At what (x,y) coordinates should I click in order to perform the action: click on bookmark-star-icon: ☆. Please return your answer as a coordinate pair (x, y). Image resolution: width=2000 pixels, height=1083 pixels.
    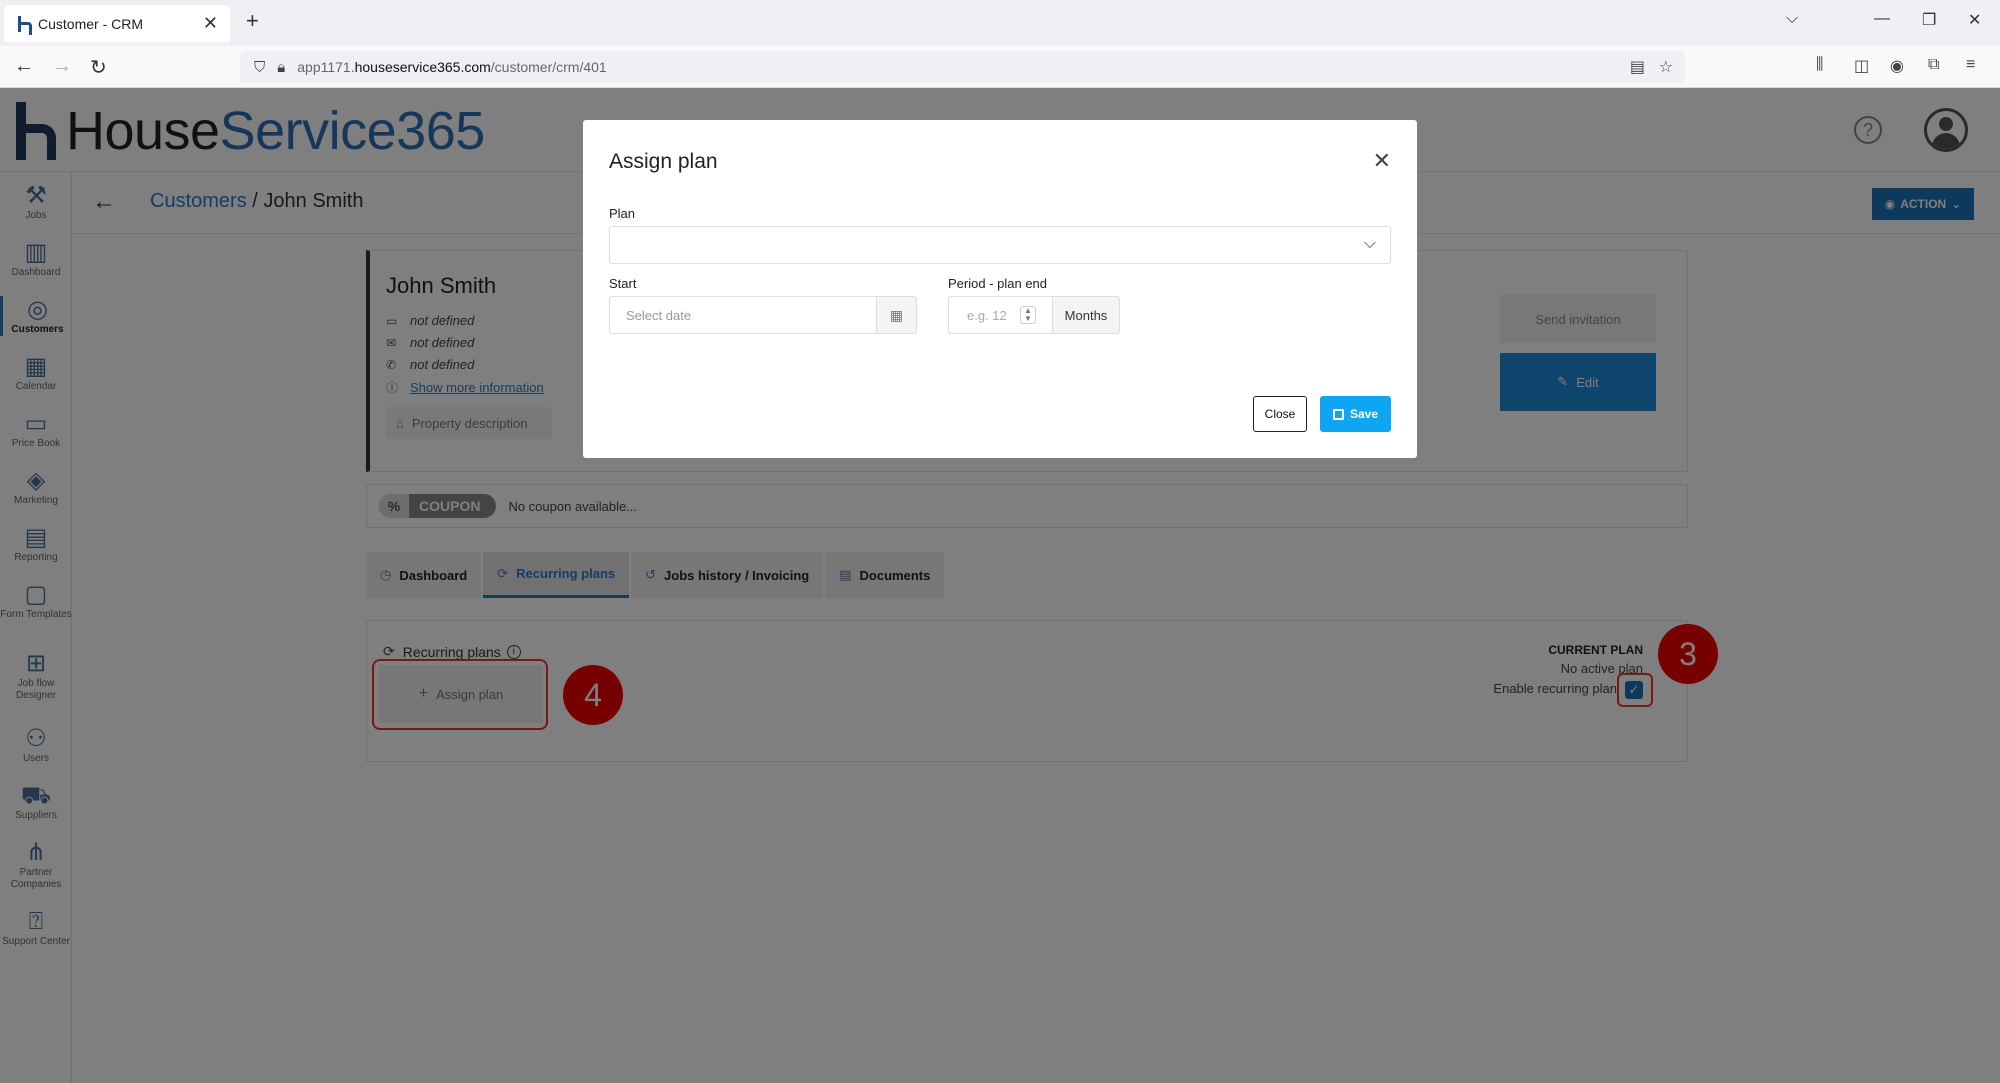
    Looking at the image, I should click on (1666, 67).